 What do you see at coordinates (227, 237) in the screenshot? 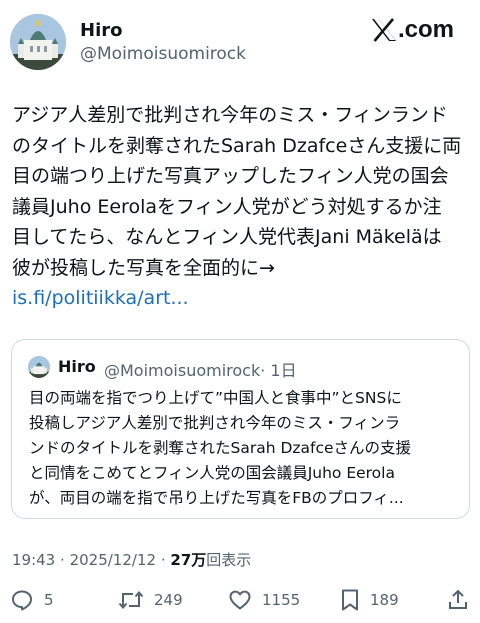
I see `tweet-text-line: 目してたら、なんとフィン人党代表Jani Mäkeläは` at bounding box center [227, 237].